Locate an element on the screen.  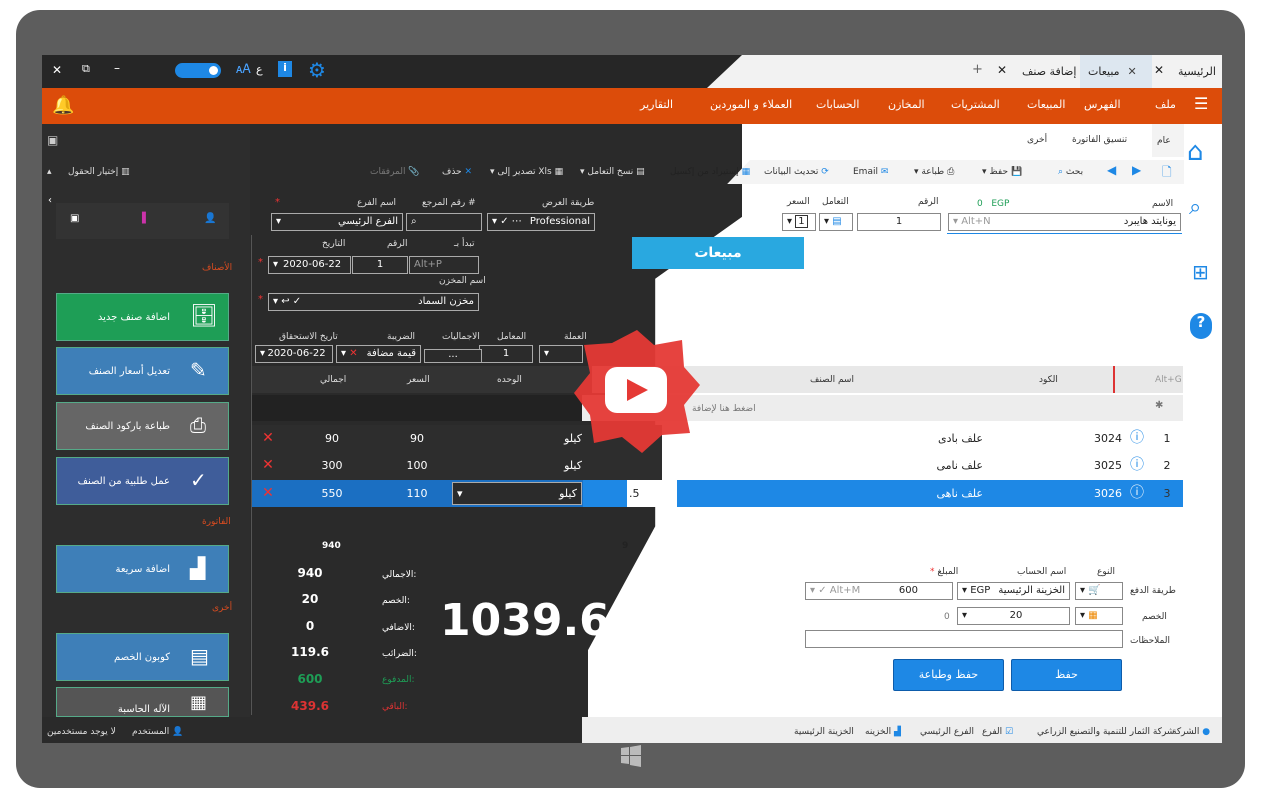
account-select: ▾ EGP الخزينة الرئيسية is located at coordinates (1013, 591).